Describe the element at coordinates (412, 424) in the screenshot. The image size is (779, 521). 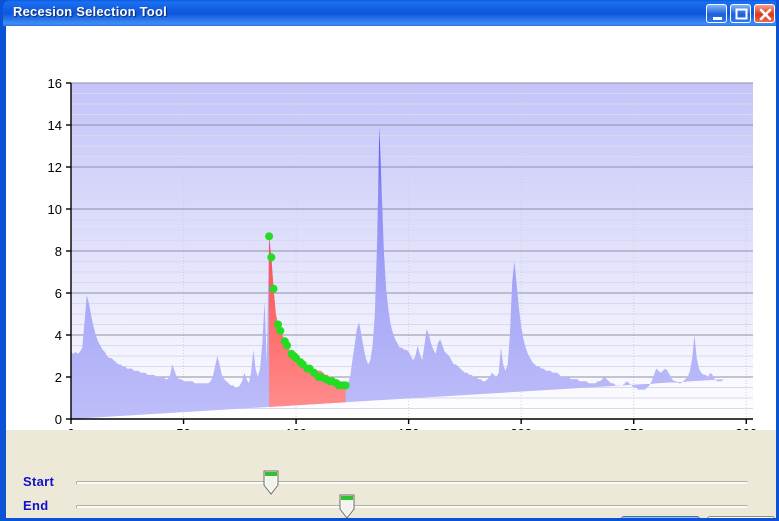
I see `x-axis-ticks: 050100150200250300` at that location.